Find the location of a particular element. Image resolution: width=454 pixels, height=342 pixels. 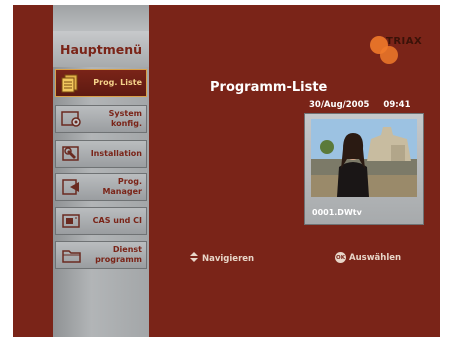

system-config-icon is located at coordinates (72, 119).